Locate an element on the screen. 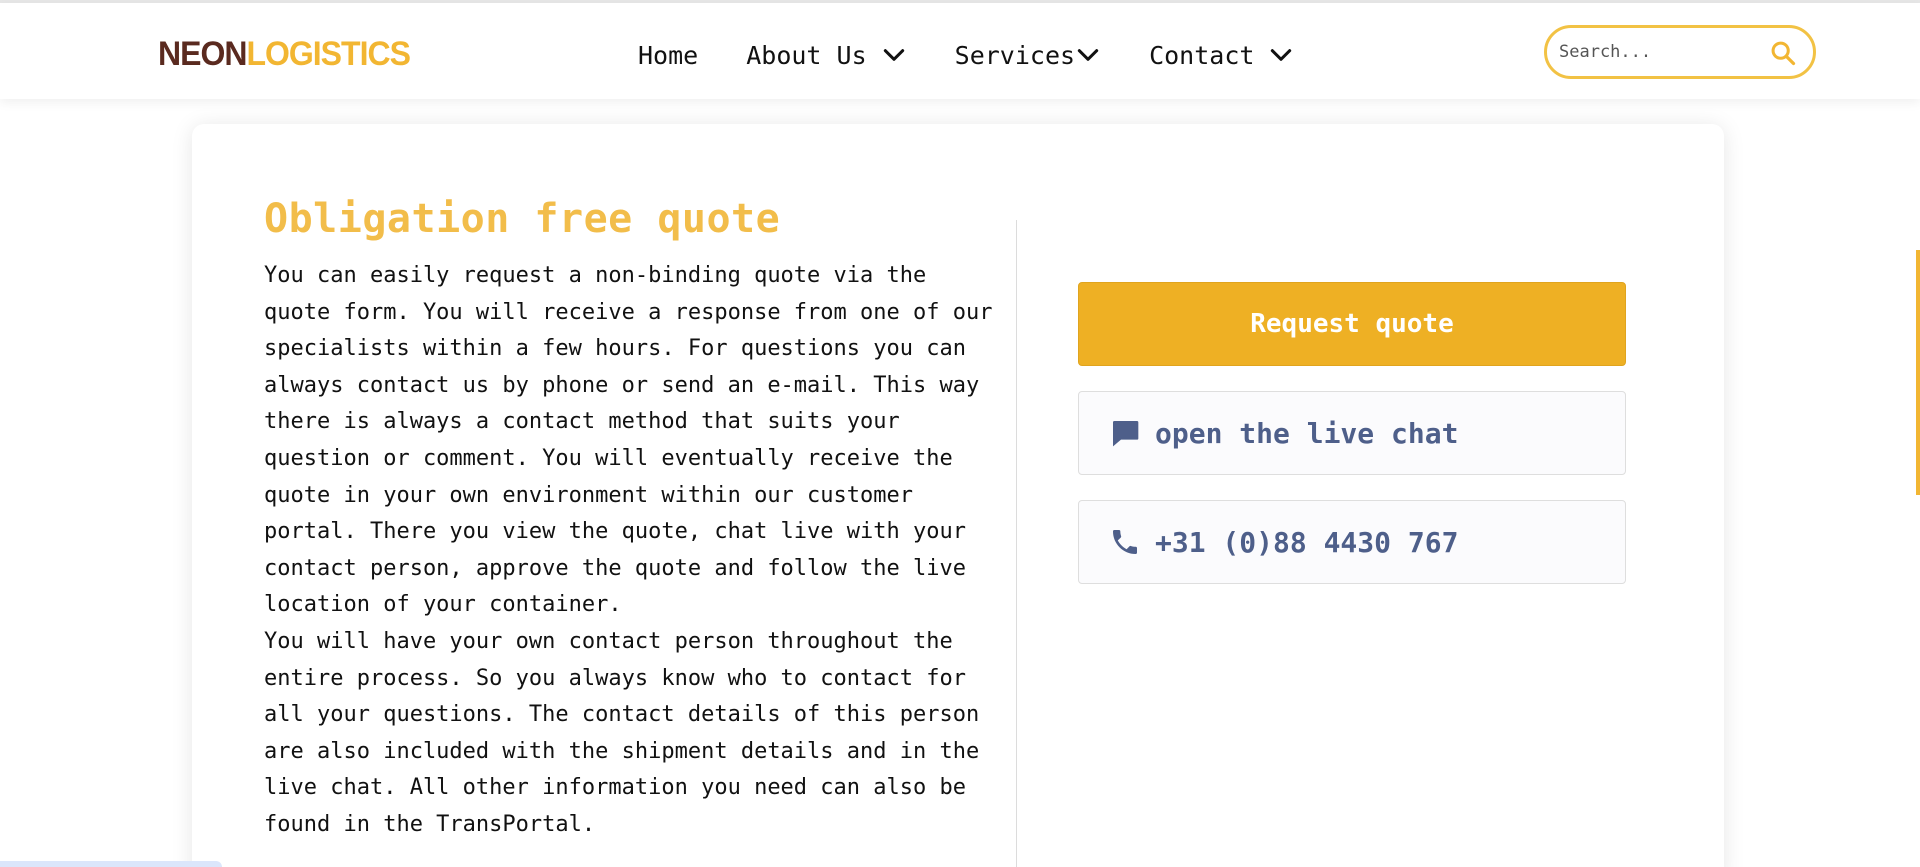 This screenshot has height=867, width=1920. nav-item-label: Home is located at coordinates (668, 55).